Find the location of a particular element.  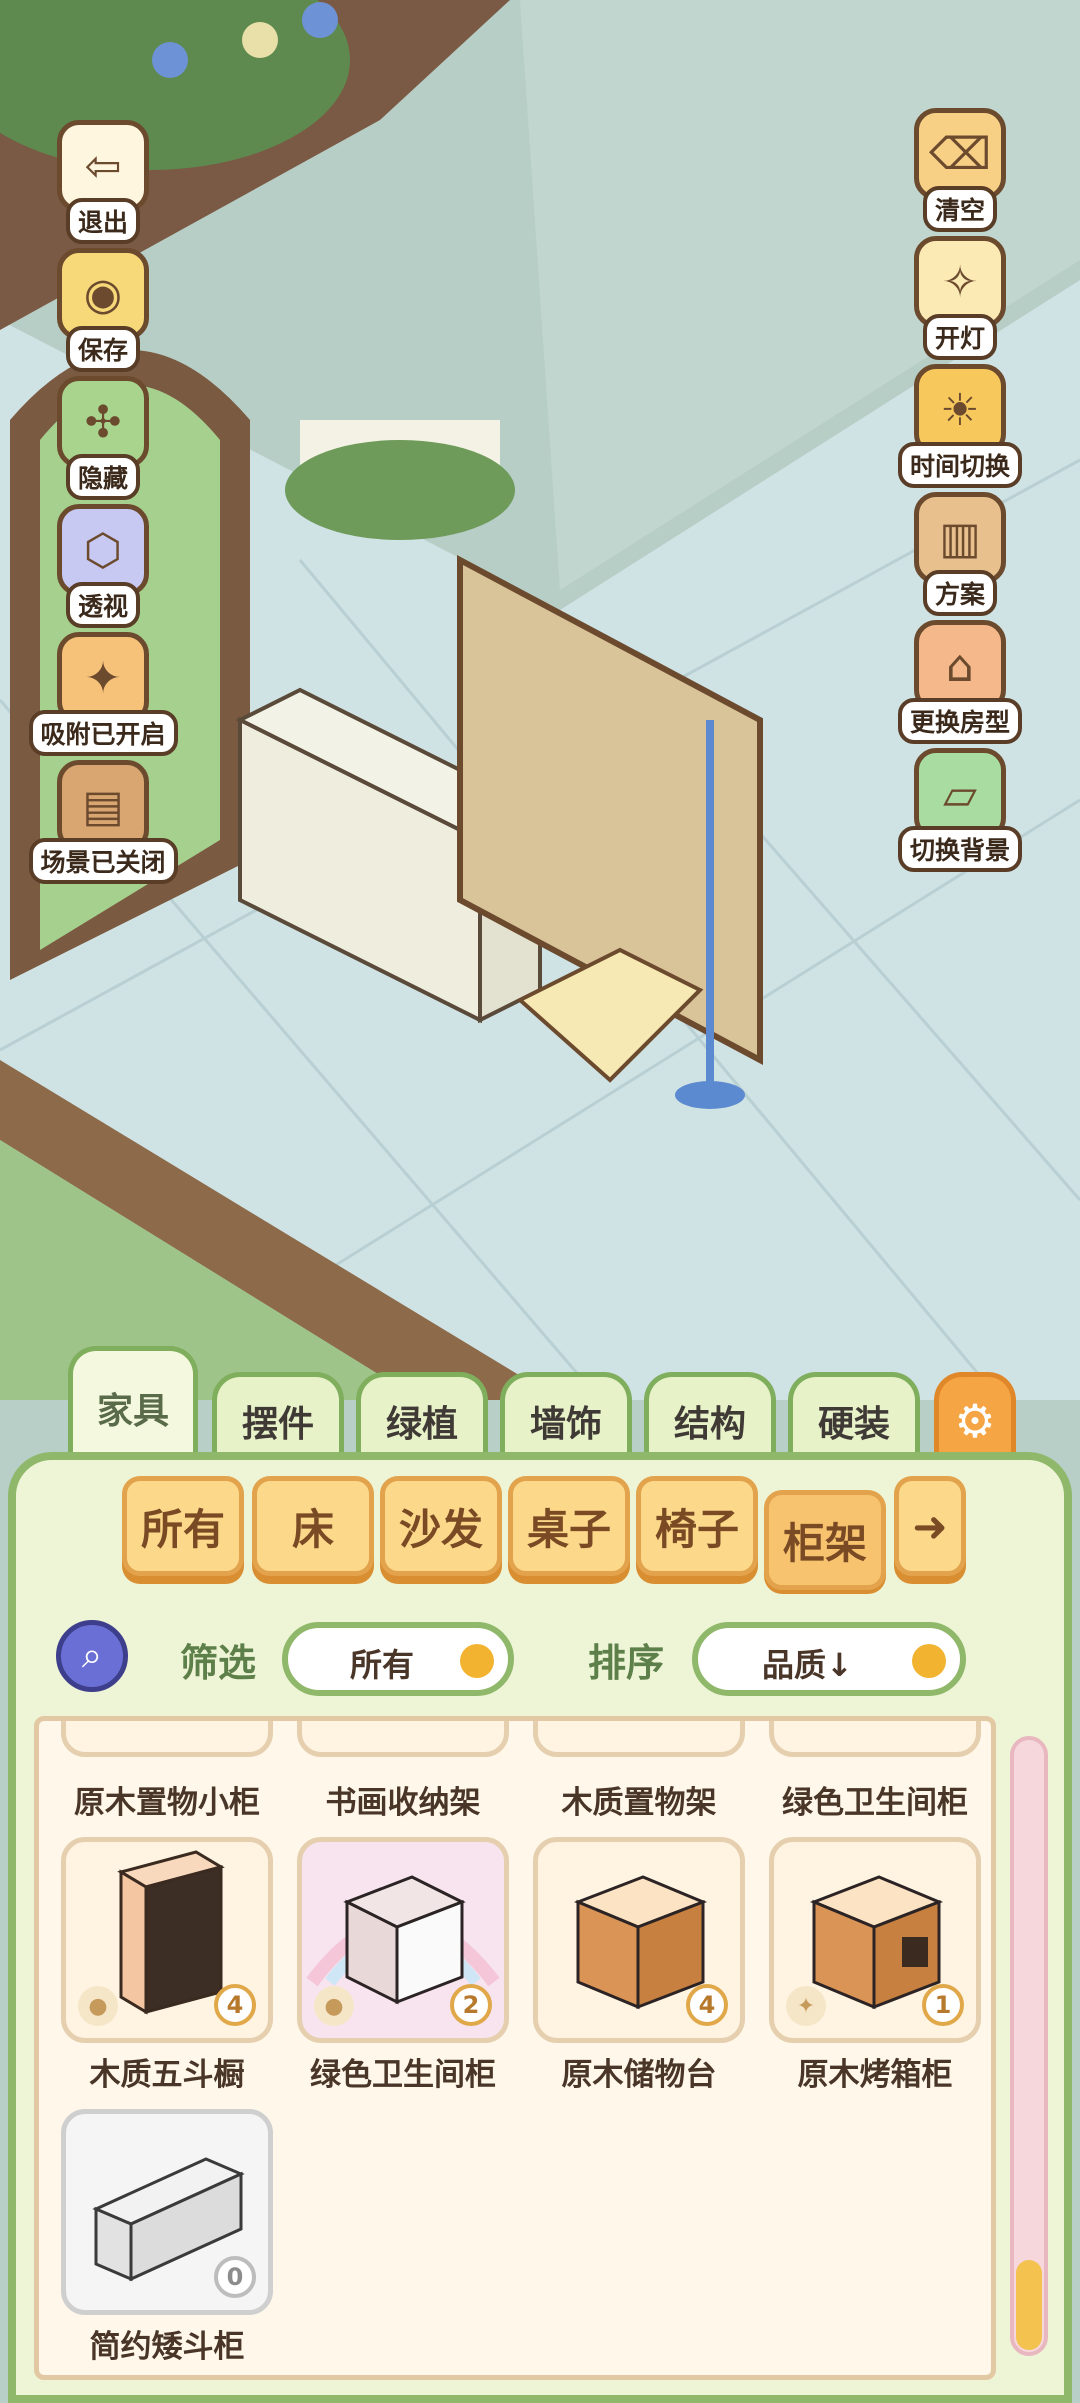

settings-tab: ⚙ is located at coordinates (975, 1418).